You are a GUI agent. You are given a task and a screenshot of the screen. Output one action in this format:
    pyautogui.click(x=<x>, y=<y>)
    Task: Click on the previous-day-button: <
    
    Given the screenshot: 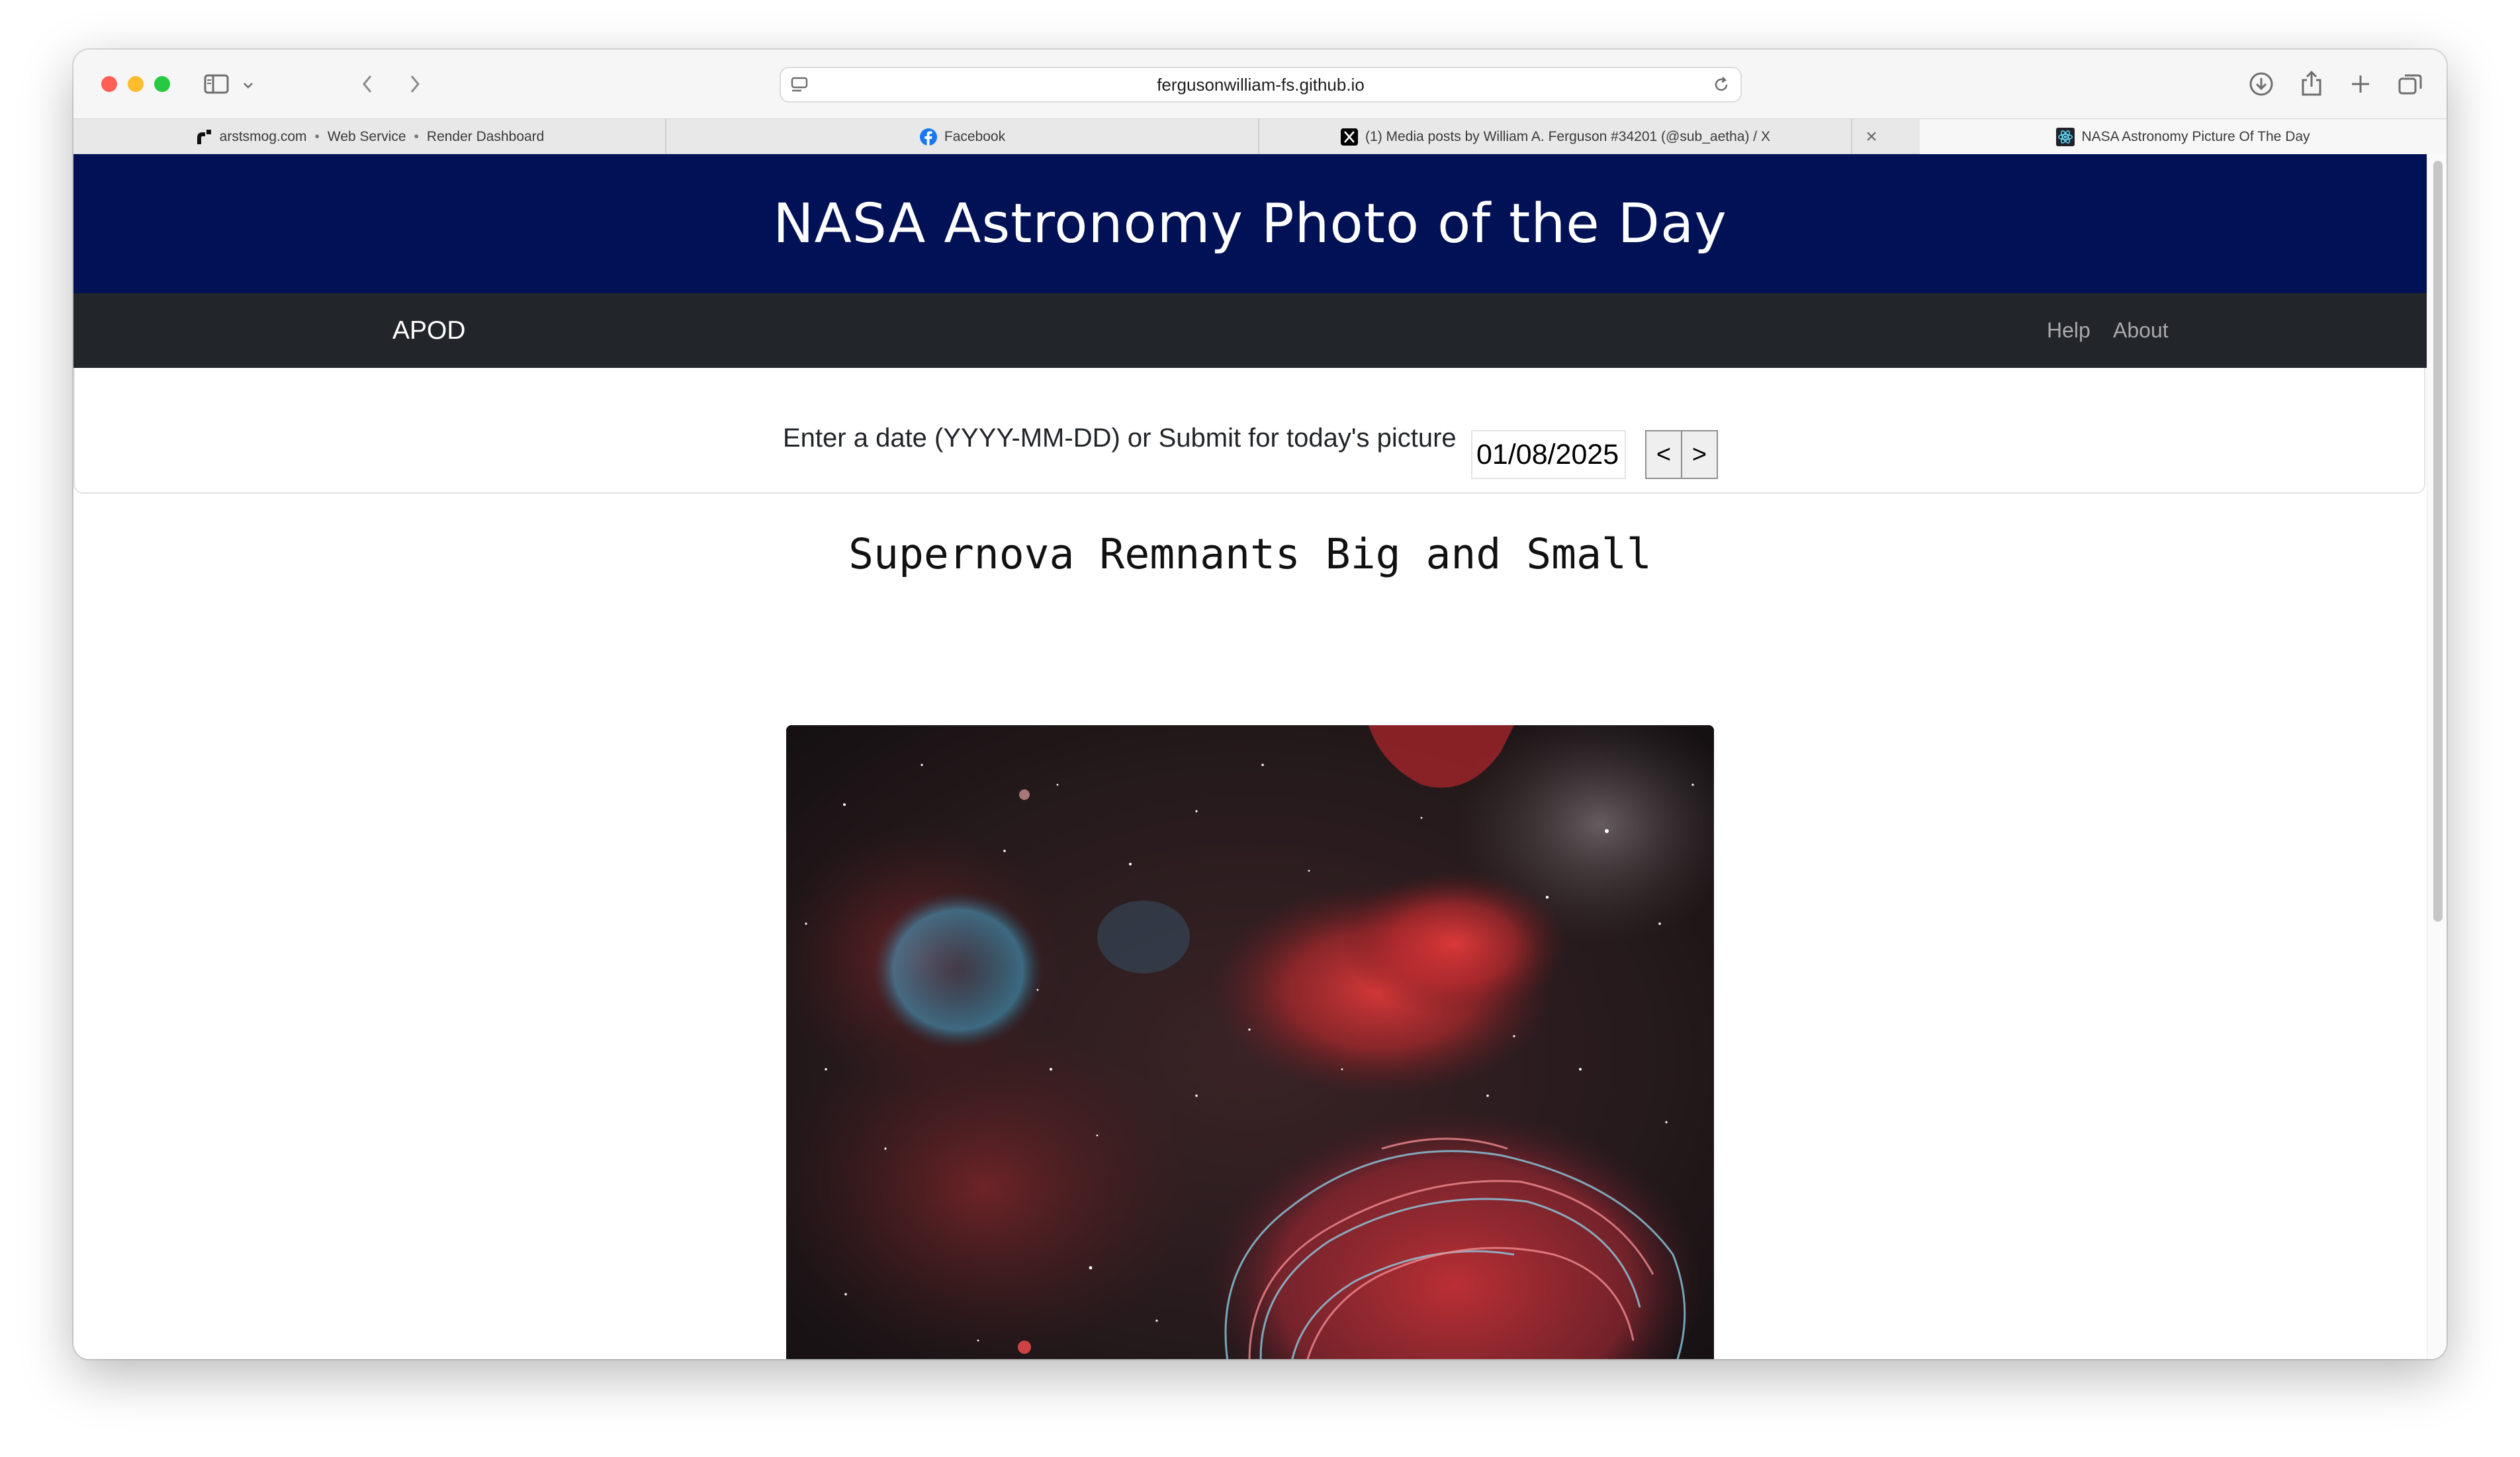 What is the action you would take?
    pyautogui.click(x=1663, y=454)
    